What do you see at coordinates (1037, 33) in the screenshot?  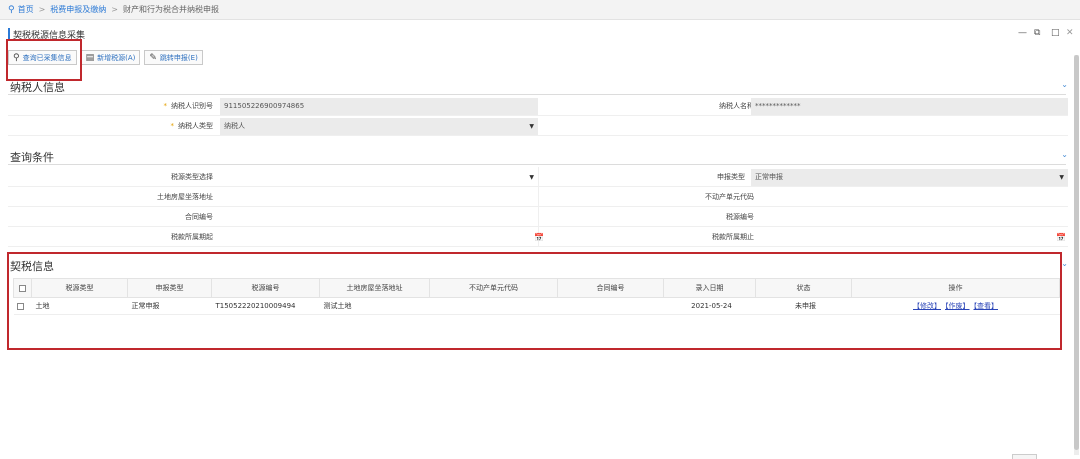 I see `restore-icon: ⧉` at bounding box center [1037, 33].